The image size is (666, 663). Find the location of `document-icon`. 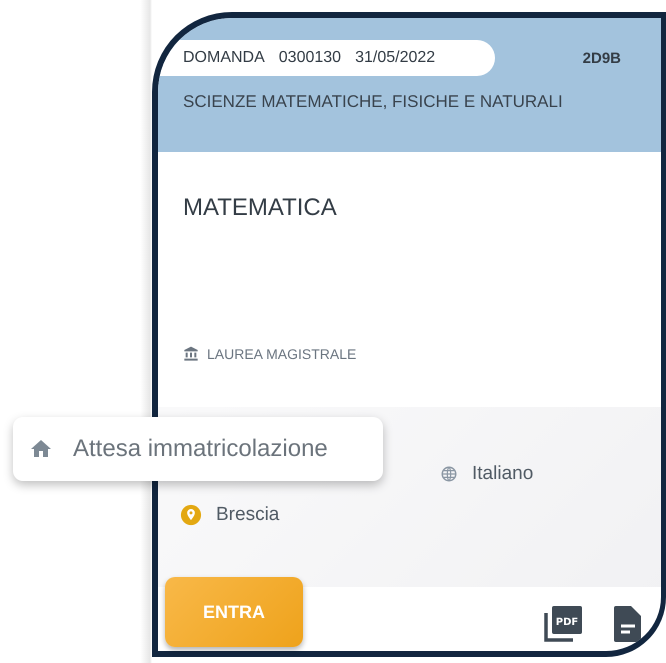

document-icon is located at coordinates (627, 624).